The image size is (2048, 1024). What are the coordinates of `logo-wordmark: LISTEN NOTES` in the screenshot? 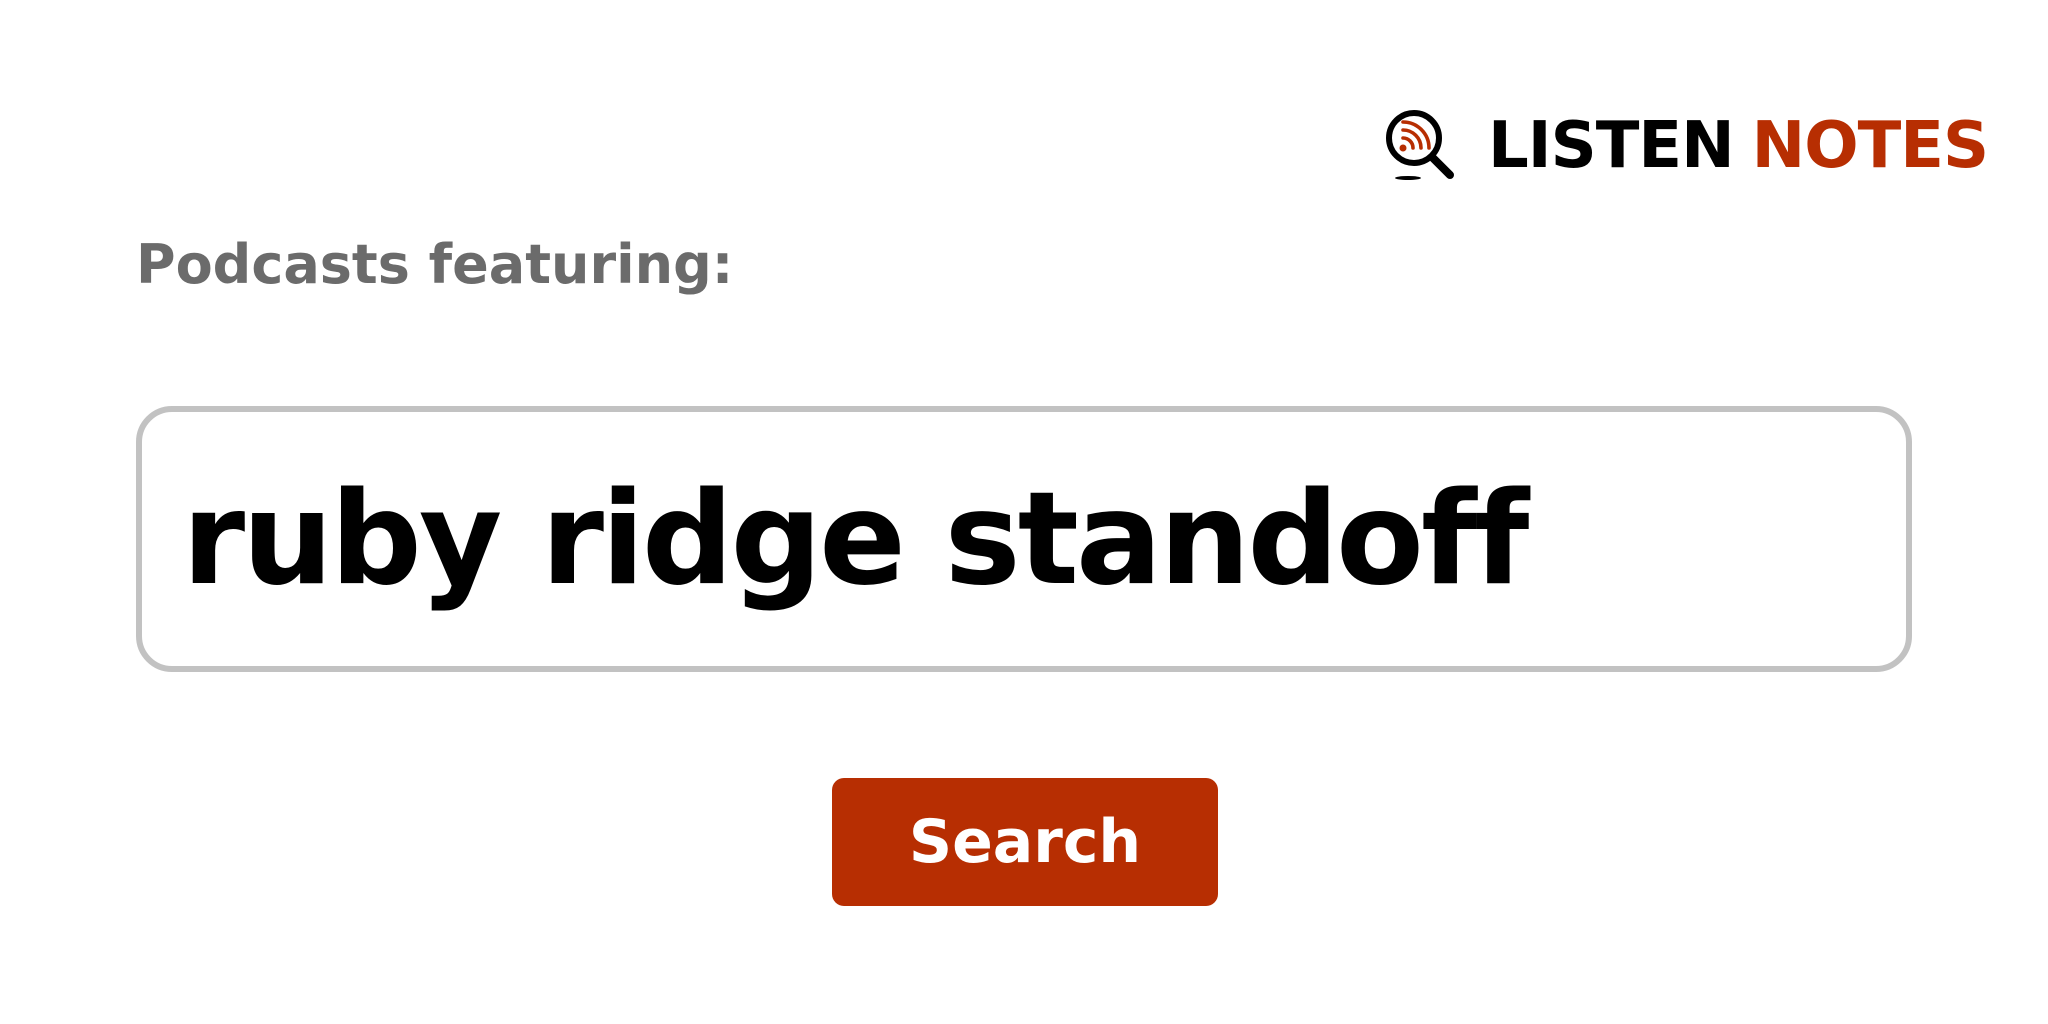 It's located at (1738, 146).